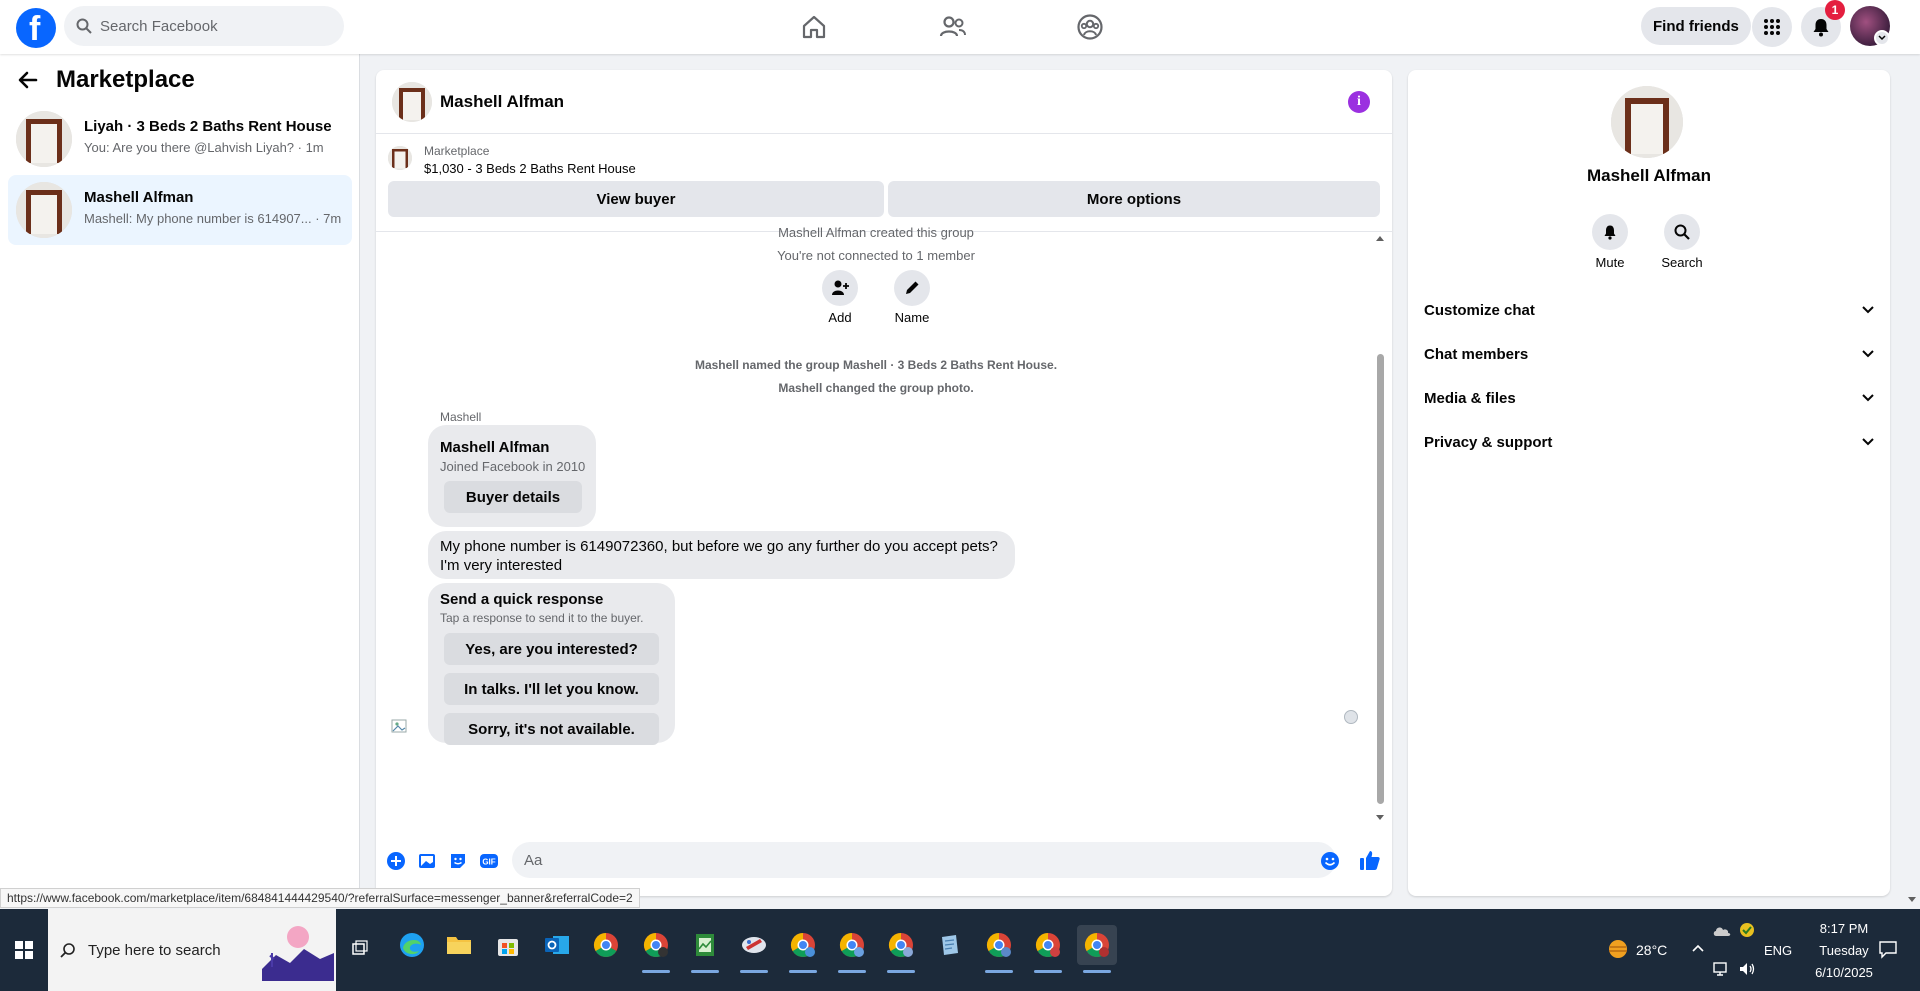 The width and height of the screenshot is (1920, 991). I want to click on more-options-button: More options, so click(1134, 199).